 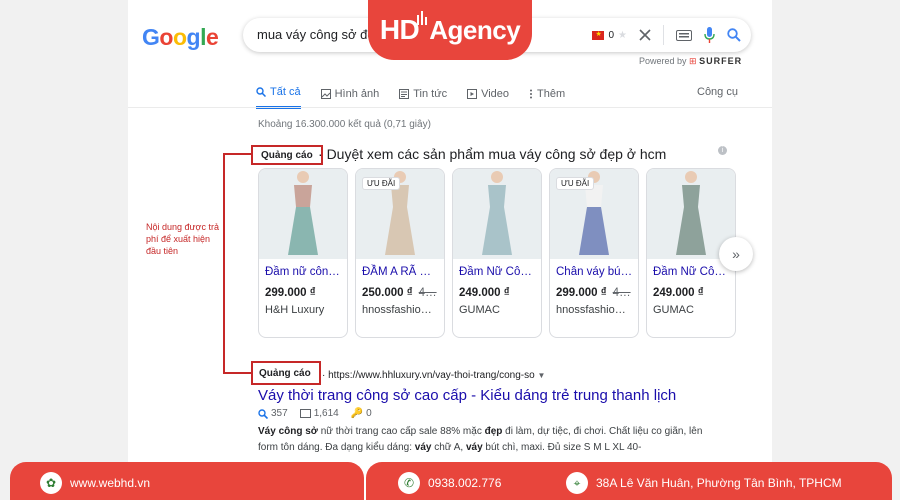 What do you see at coordinates (430, 93) in the screenshot?
I see `tab-label: Tin tức` at bounding box center [430, 93].